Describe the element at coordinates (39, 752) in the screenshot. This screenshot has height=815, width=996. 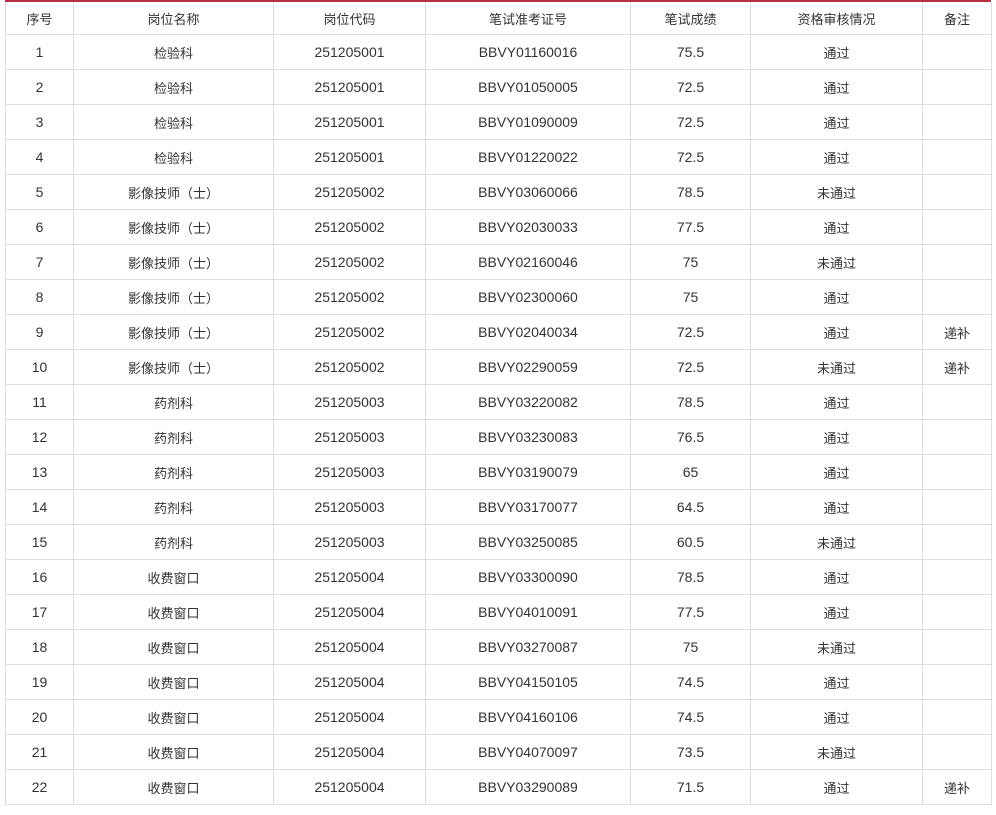
I see `cell-index: 21` at that location.